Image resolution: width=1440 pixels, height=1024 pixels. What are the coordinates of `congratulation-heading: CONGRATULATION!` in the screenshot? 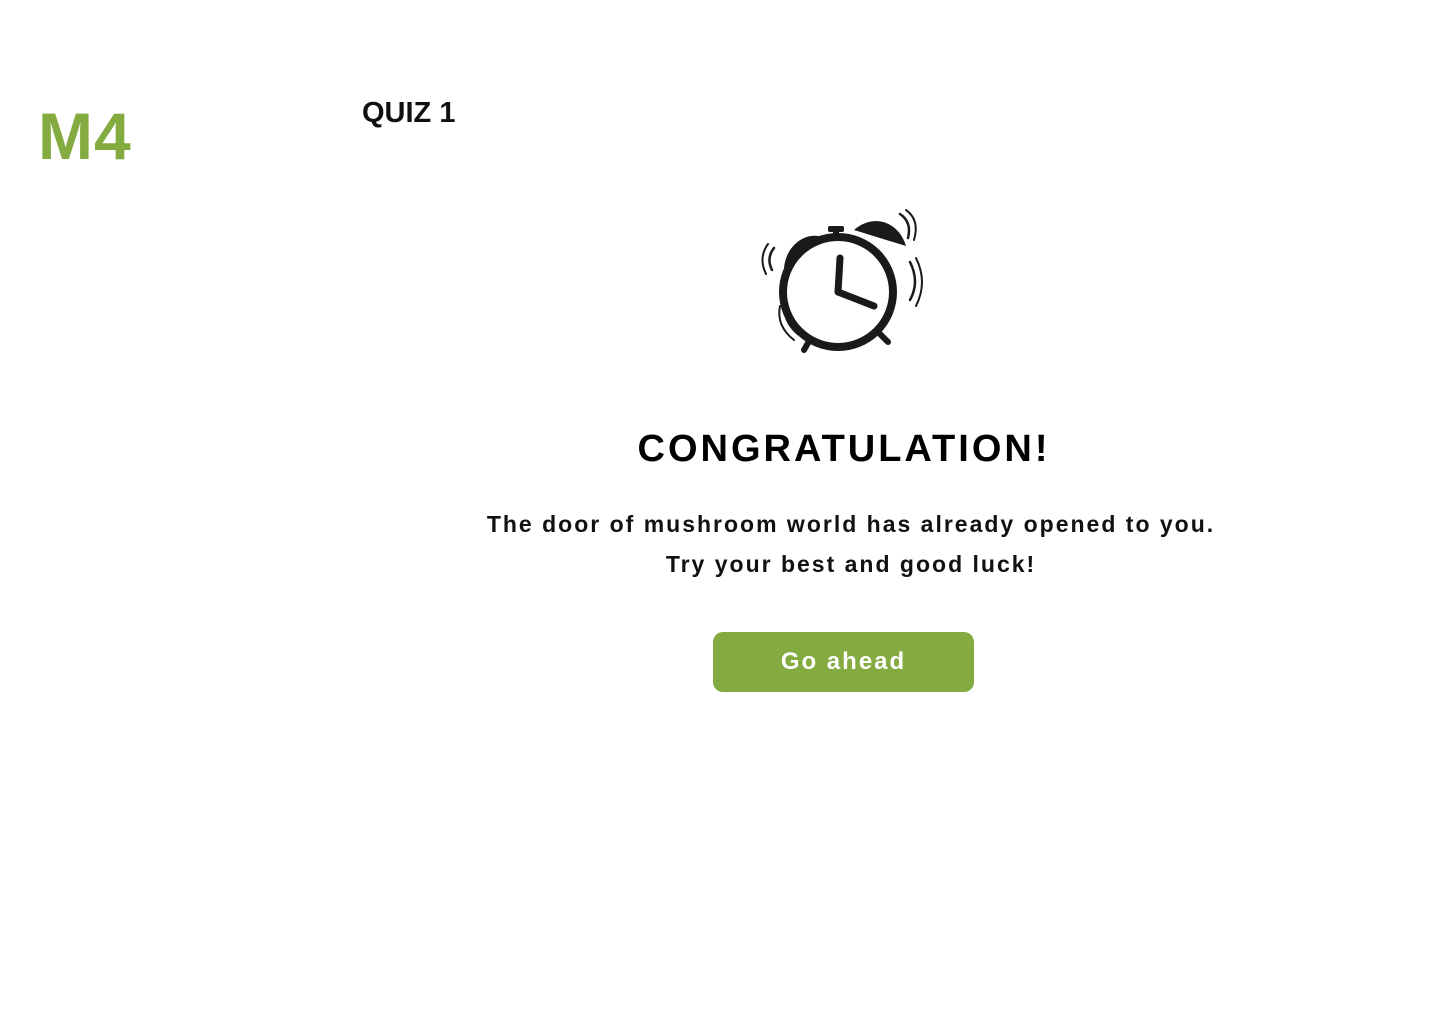 It's located at (844, 449).